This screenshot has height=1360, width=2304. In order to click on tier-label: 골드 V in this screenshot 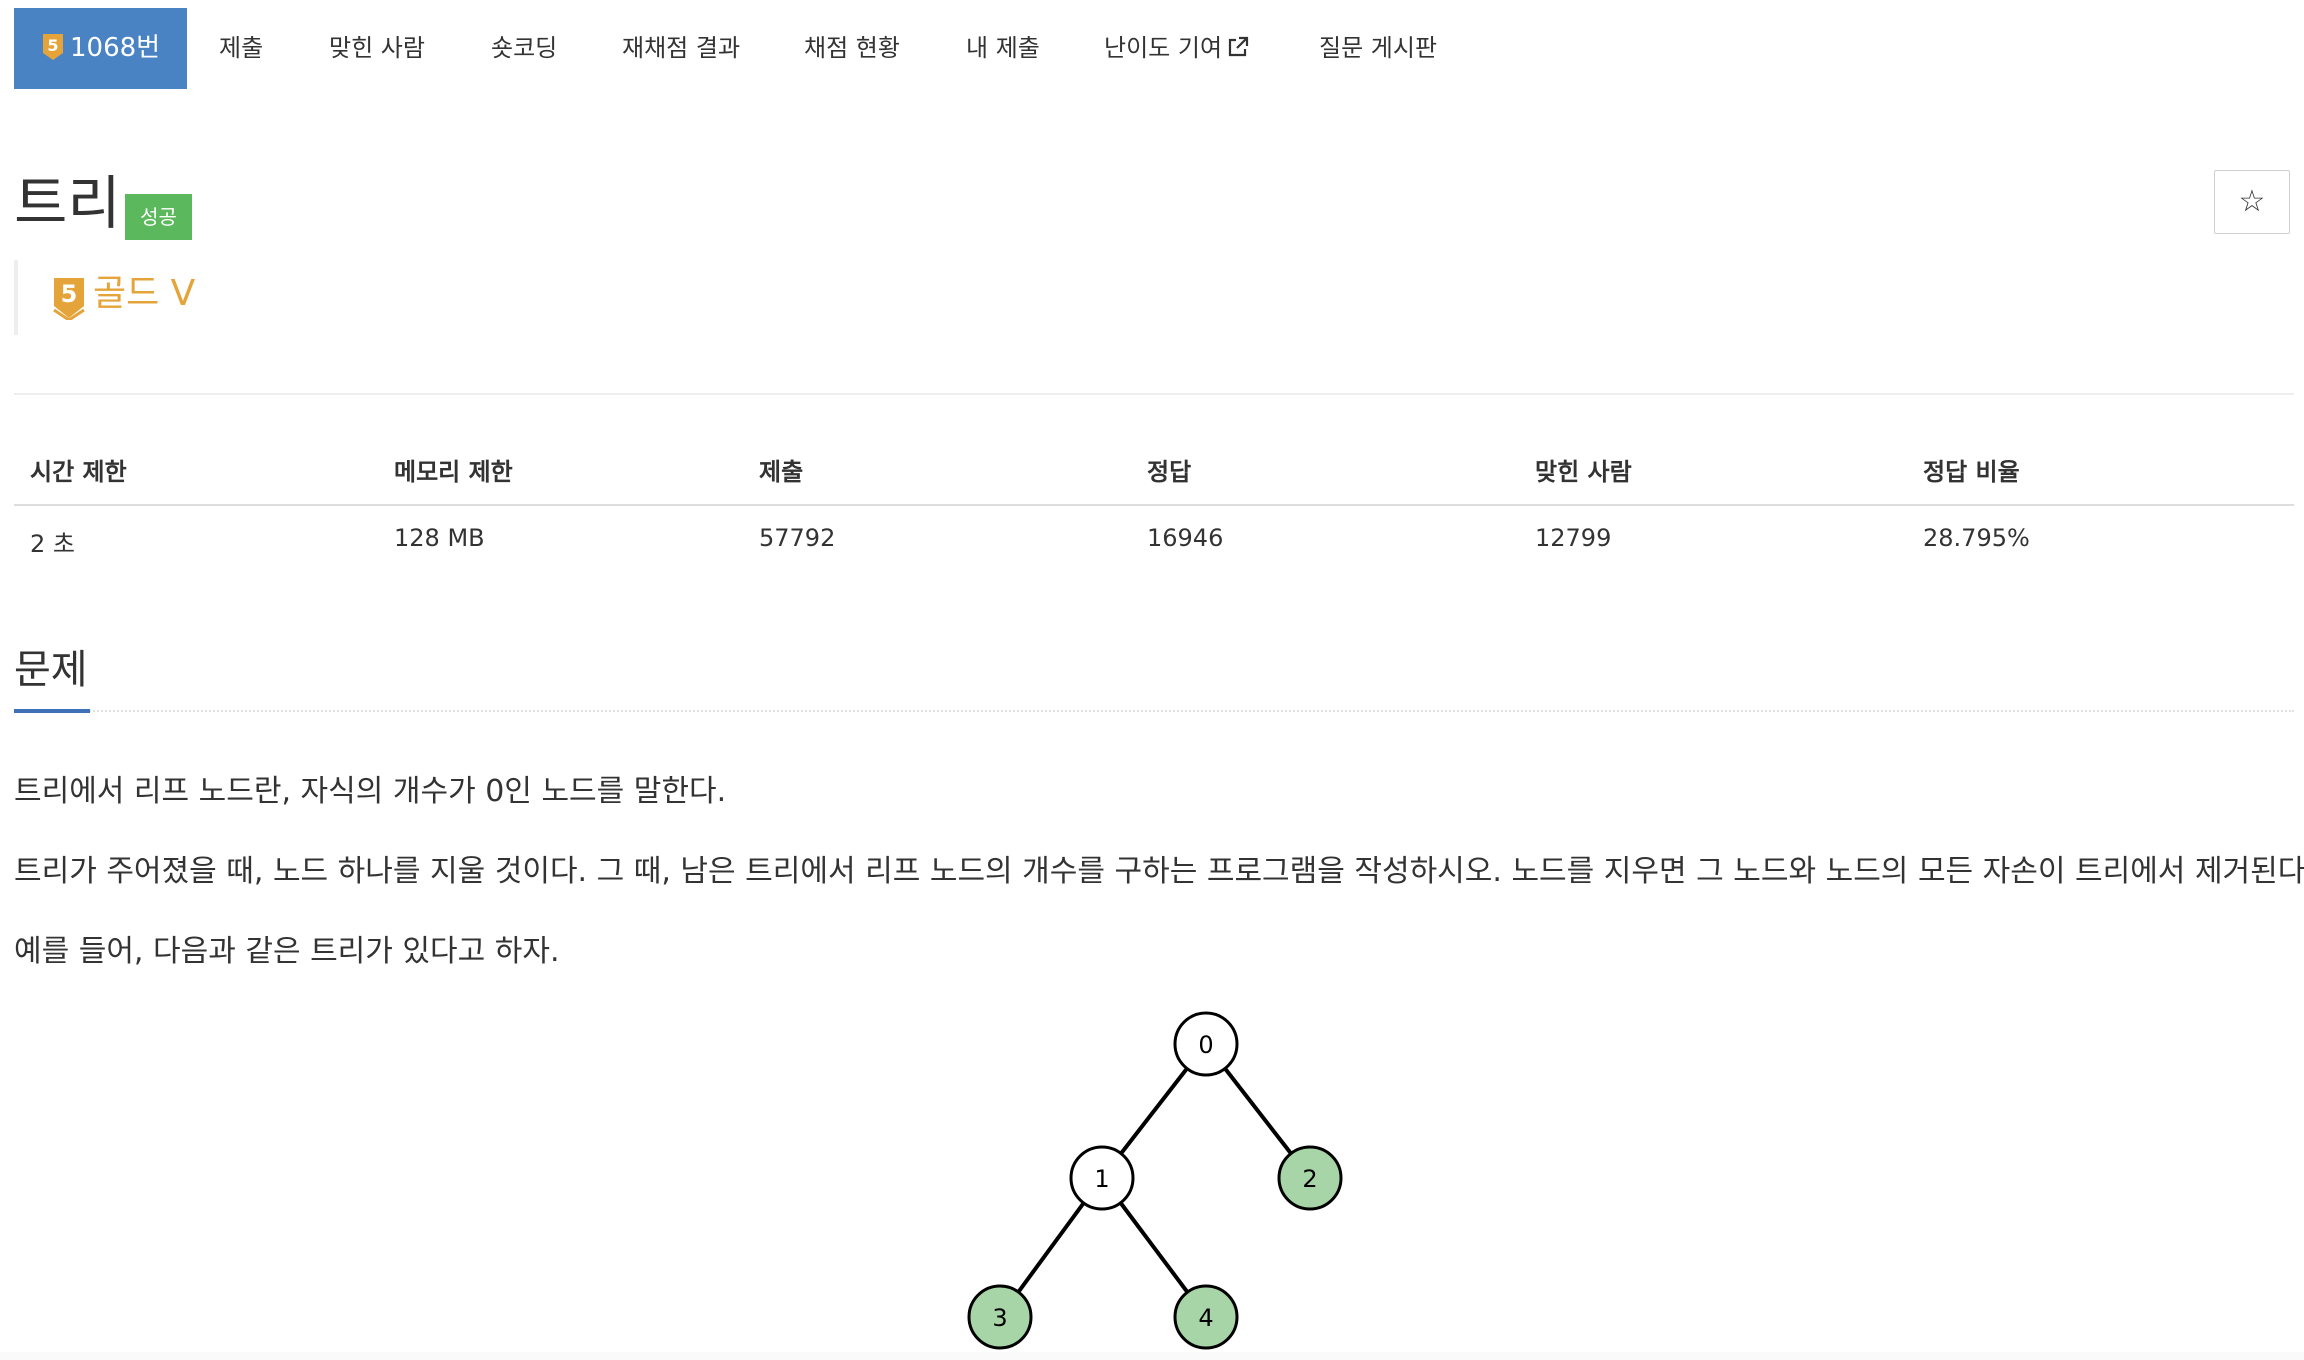, I will do `click(144, 294)`.